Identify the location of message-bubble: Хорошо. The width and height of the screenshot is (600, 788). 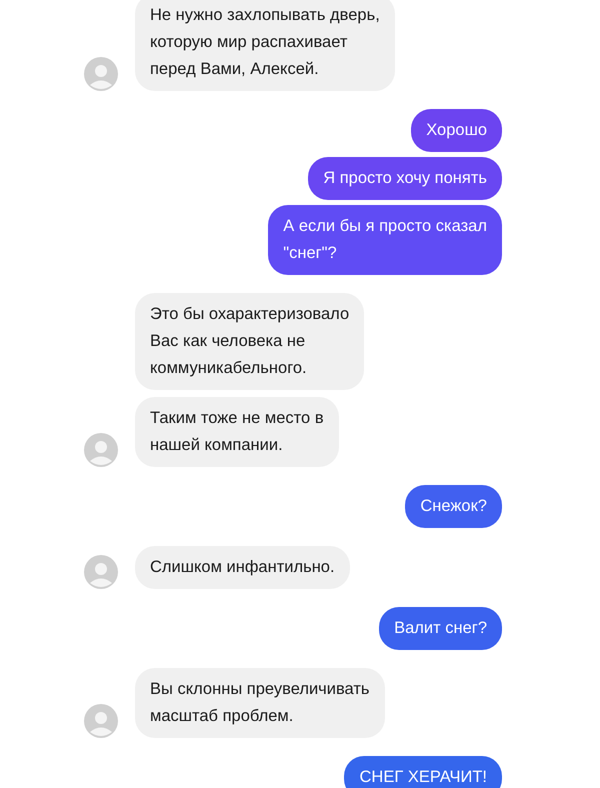
(456, 130).